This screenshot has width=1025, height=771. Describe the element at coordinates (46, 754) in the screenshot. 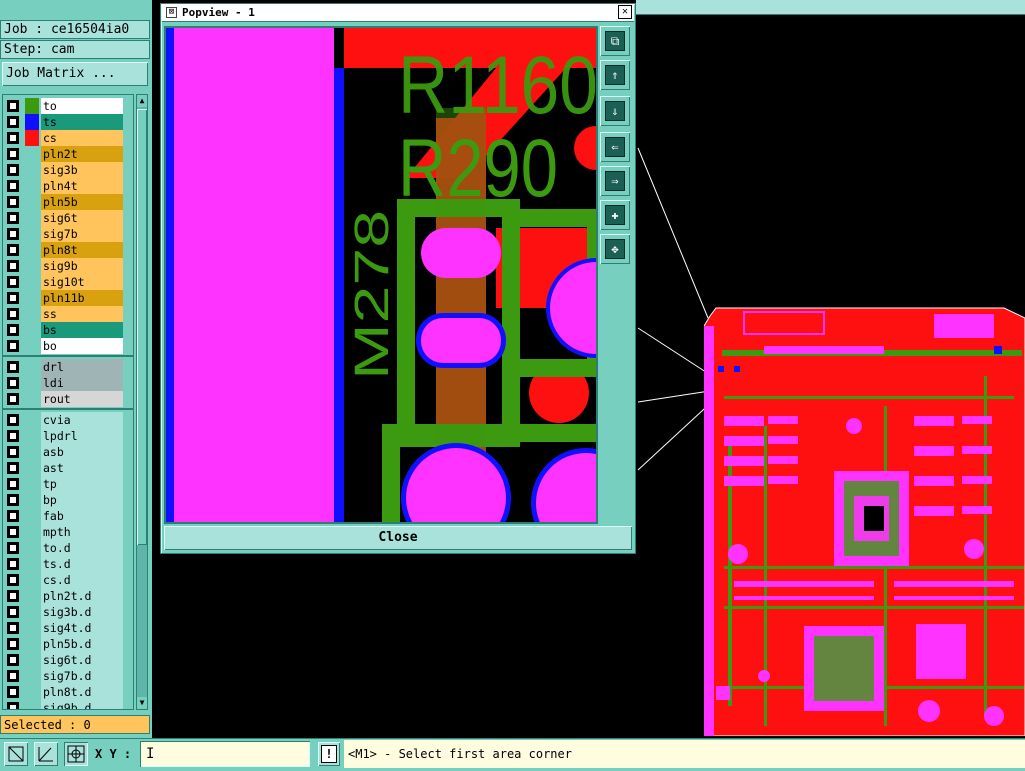

I see `angle-tool-button` at that location.